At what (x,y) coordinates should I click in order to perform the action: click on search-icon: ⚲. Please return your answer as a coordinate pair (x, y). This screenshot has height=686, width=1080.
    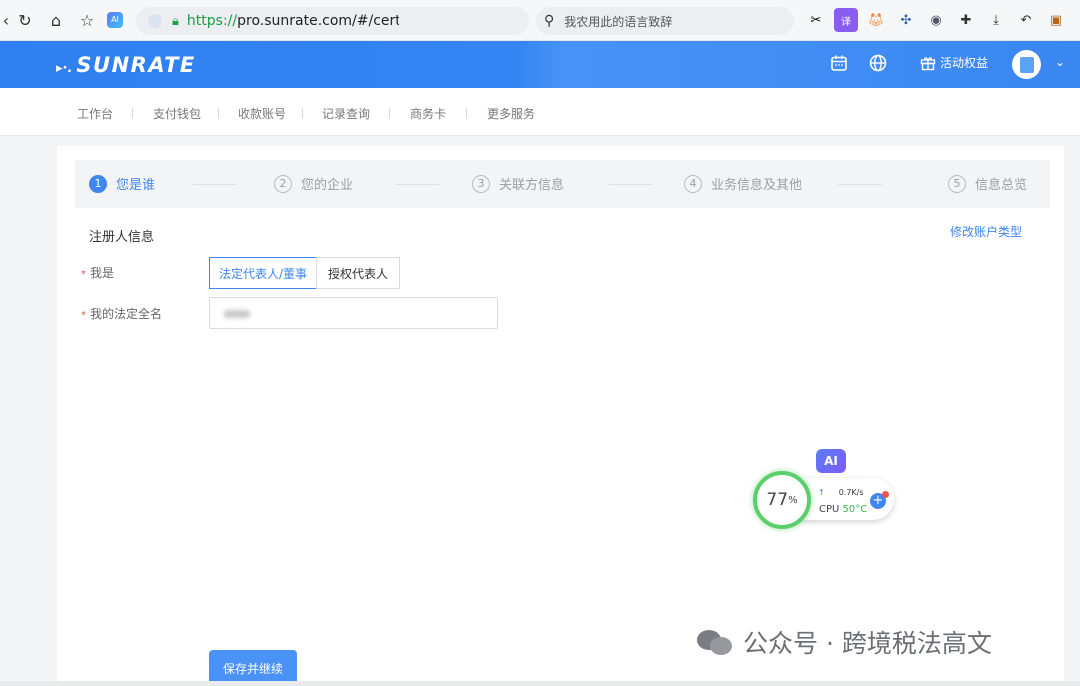
    Looking at the image, I should click on (549, 21).